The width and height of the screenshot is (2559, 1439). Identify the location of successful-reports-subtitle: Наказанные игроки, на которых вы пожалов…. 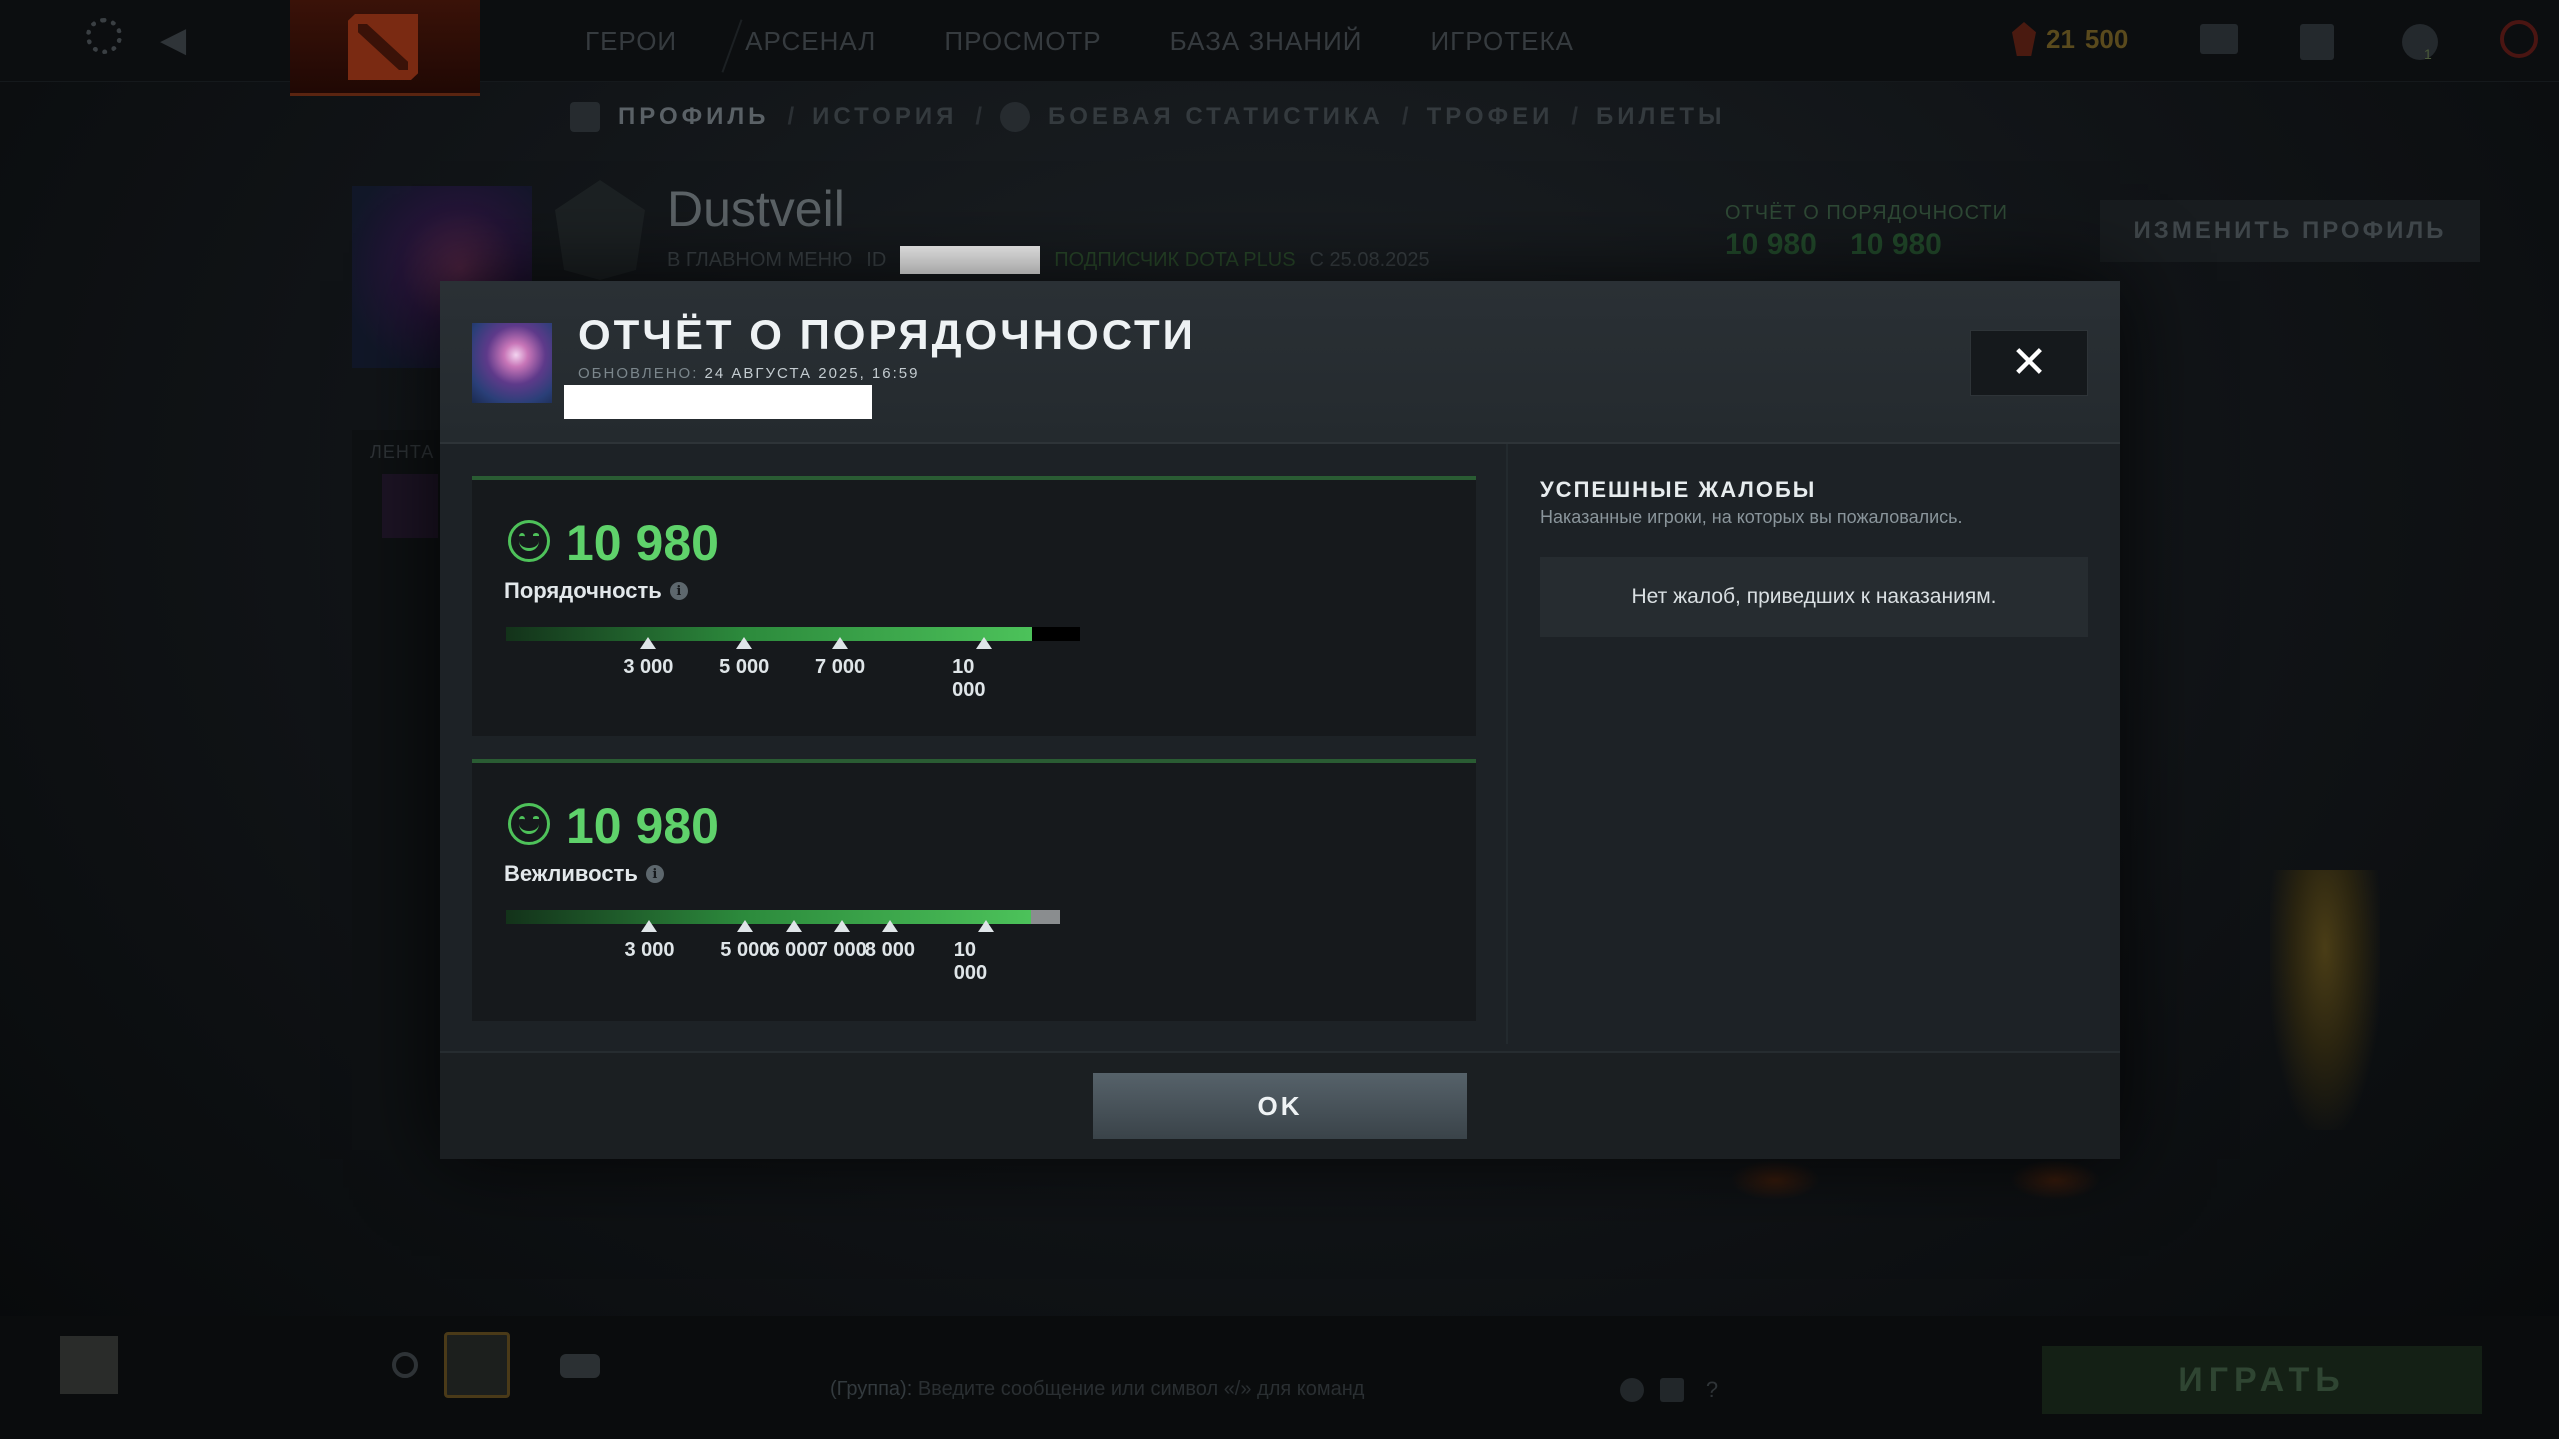
(1751, 517).